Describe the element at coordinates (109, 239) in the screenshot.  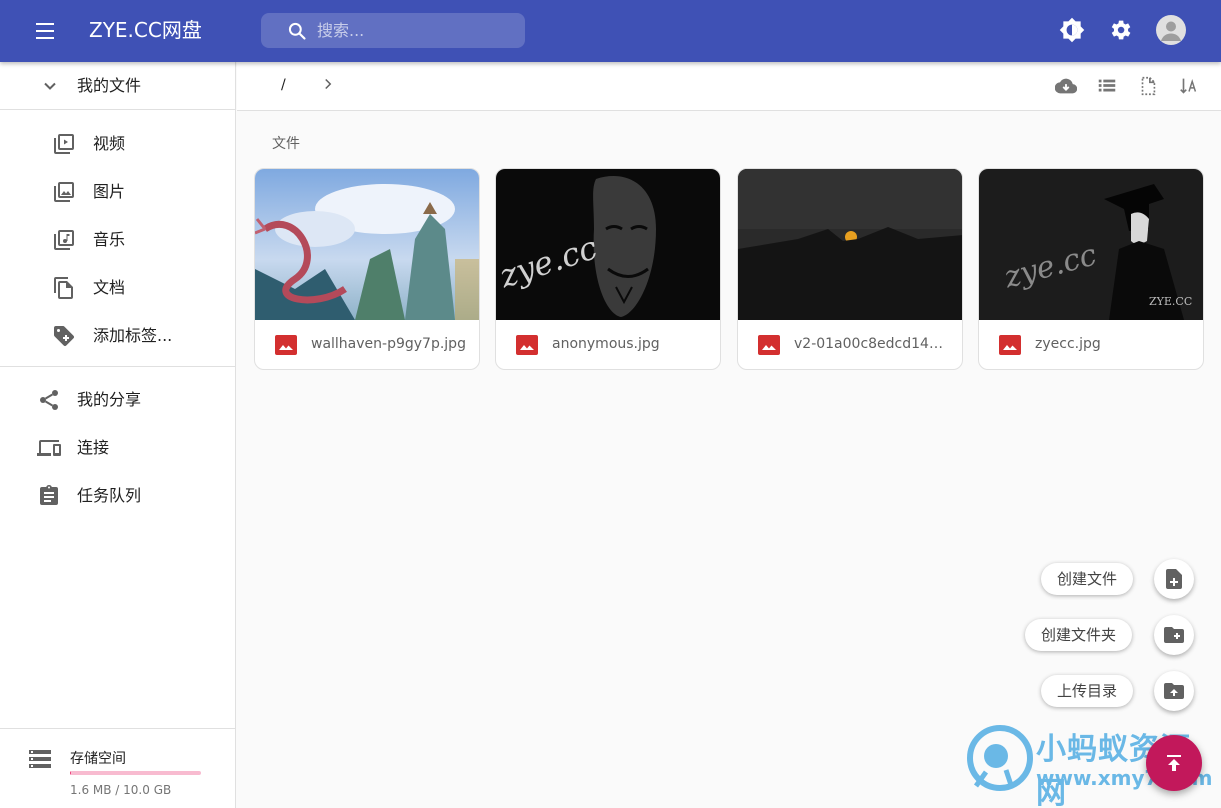
I see `sidebar-item-label: 音乐` at that location.